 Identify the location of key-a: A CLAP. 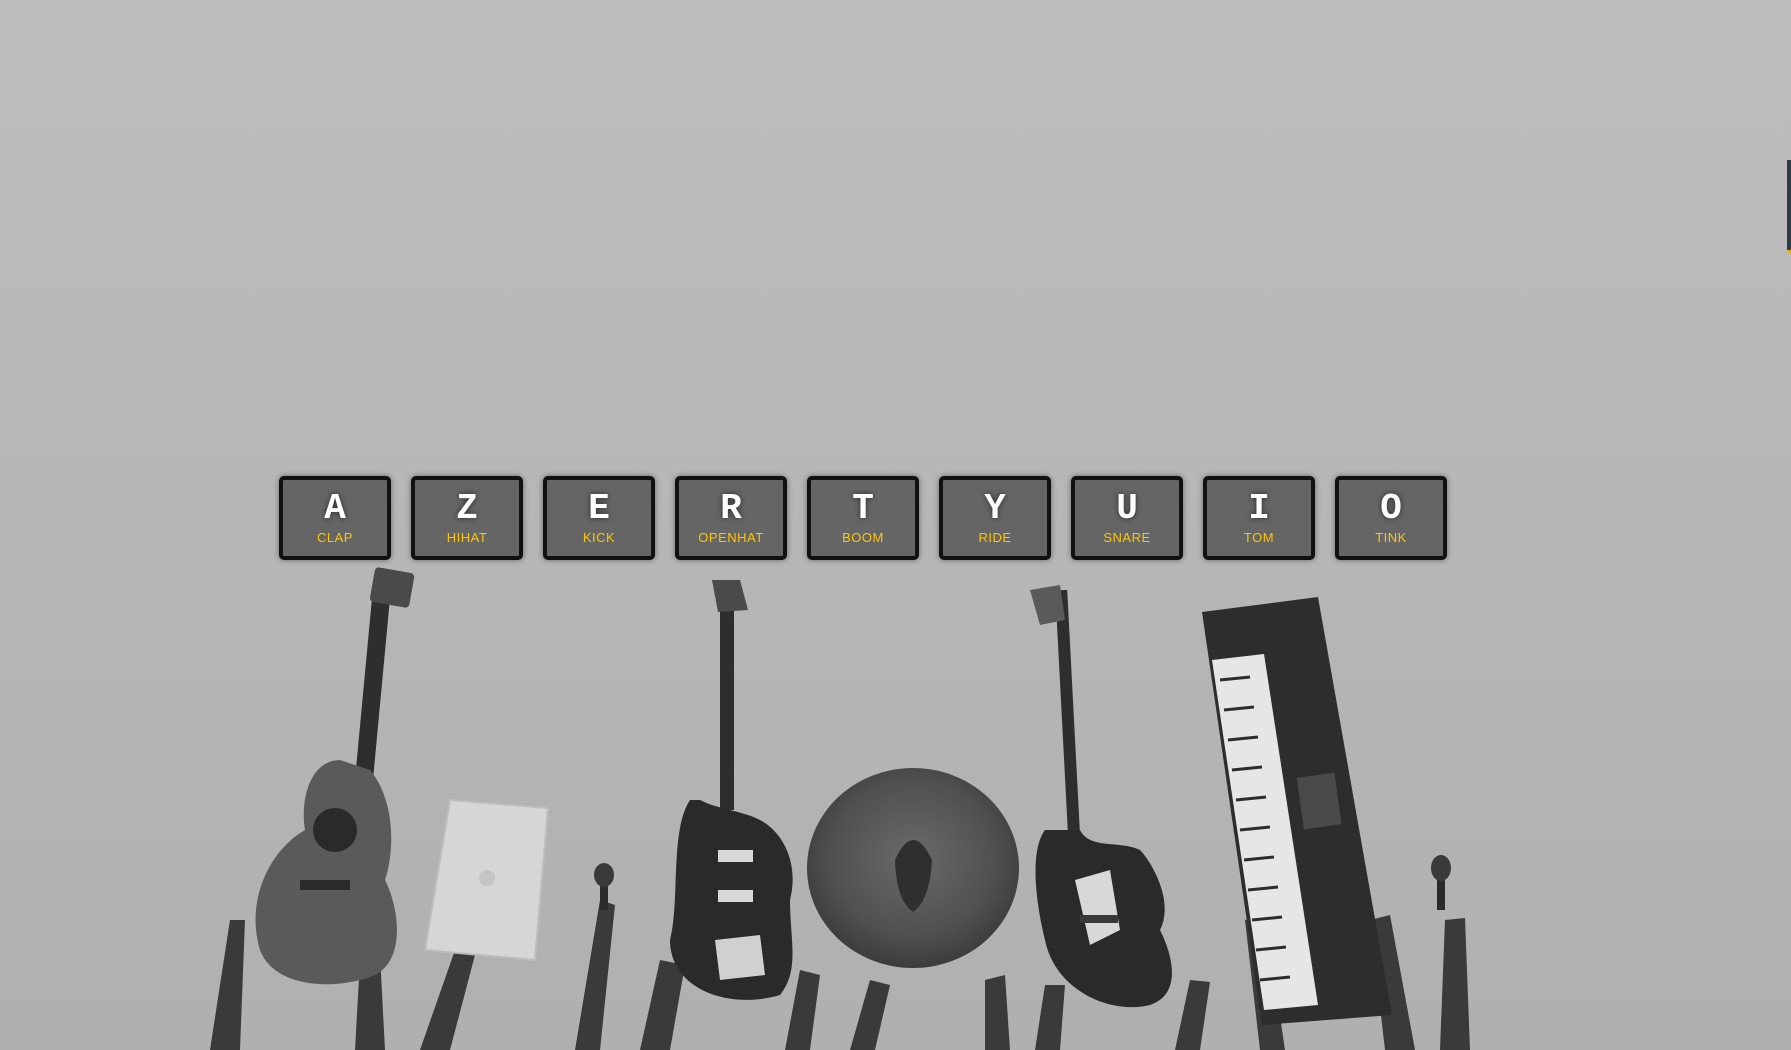
(335, 518).